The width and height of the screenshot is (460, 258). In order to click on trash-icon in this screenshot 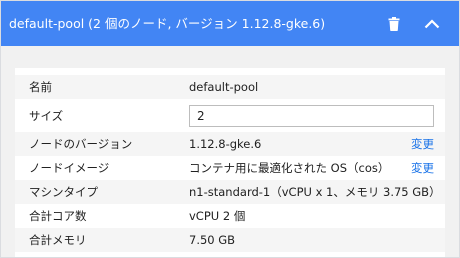, I will do `click(394, 24)`.